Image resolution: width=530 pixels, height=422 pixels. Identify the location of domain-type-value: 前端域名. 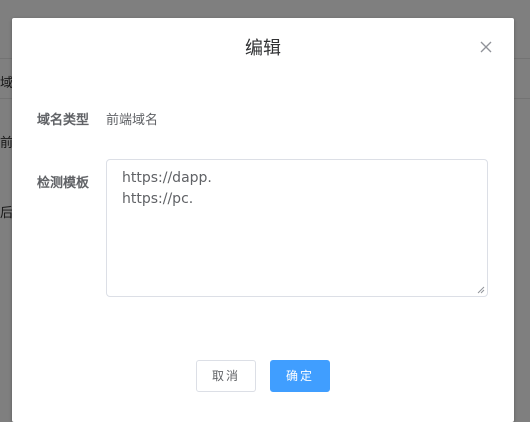
(132, 120).